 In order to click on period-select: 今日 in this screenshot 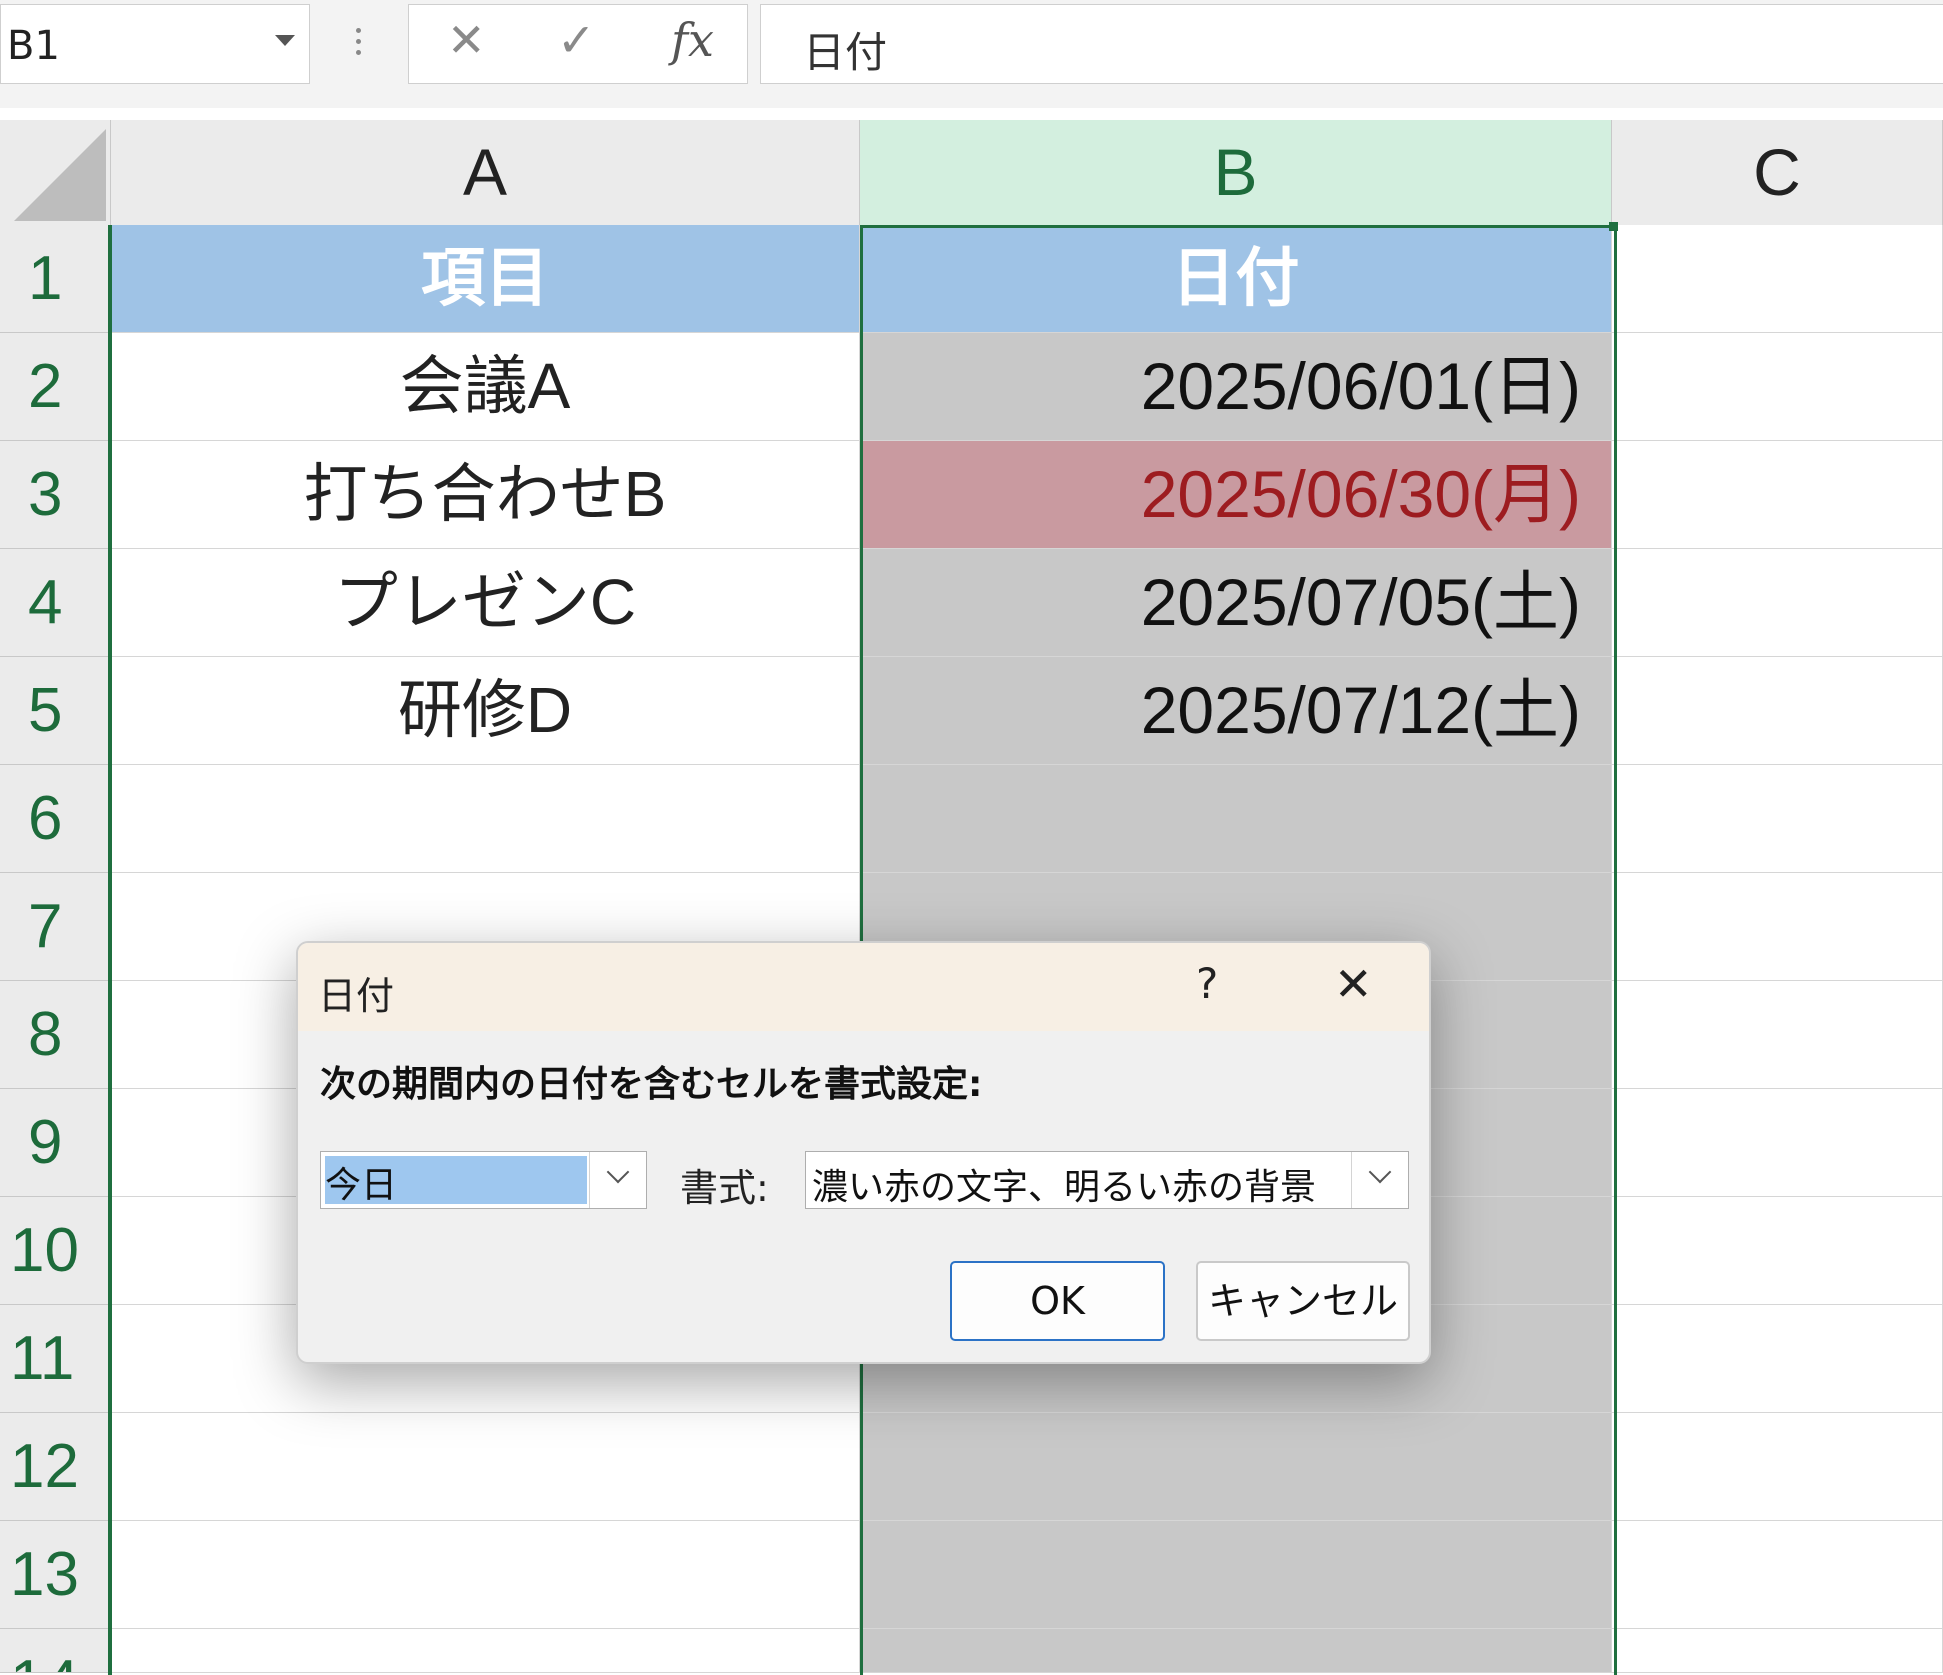, I will do `click(483, 1180)`.